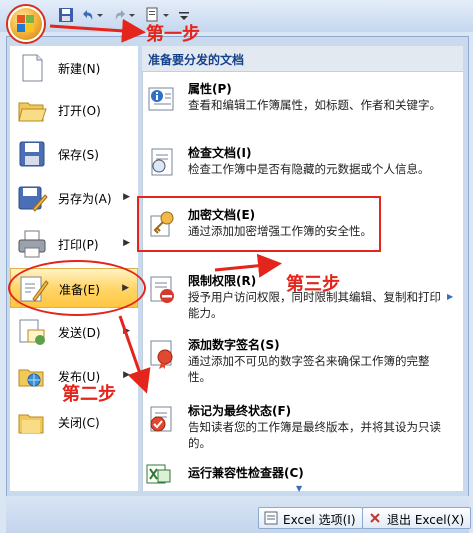 This screenshot has height=533, width=473. I want to click on undo-dropdown-icon, so click(100, 16).